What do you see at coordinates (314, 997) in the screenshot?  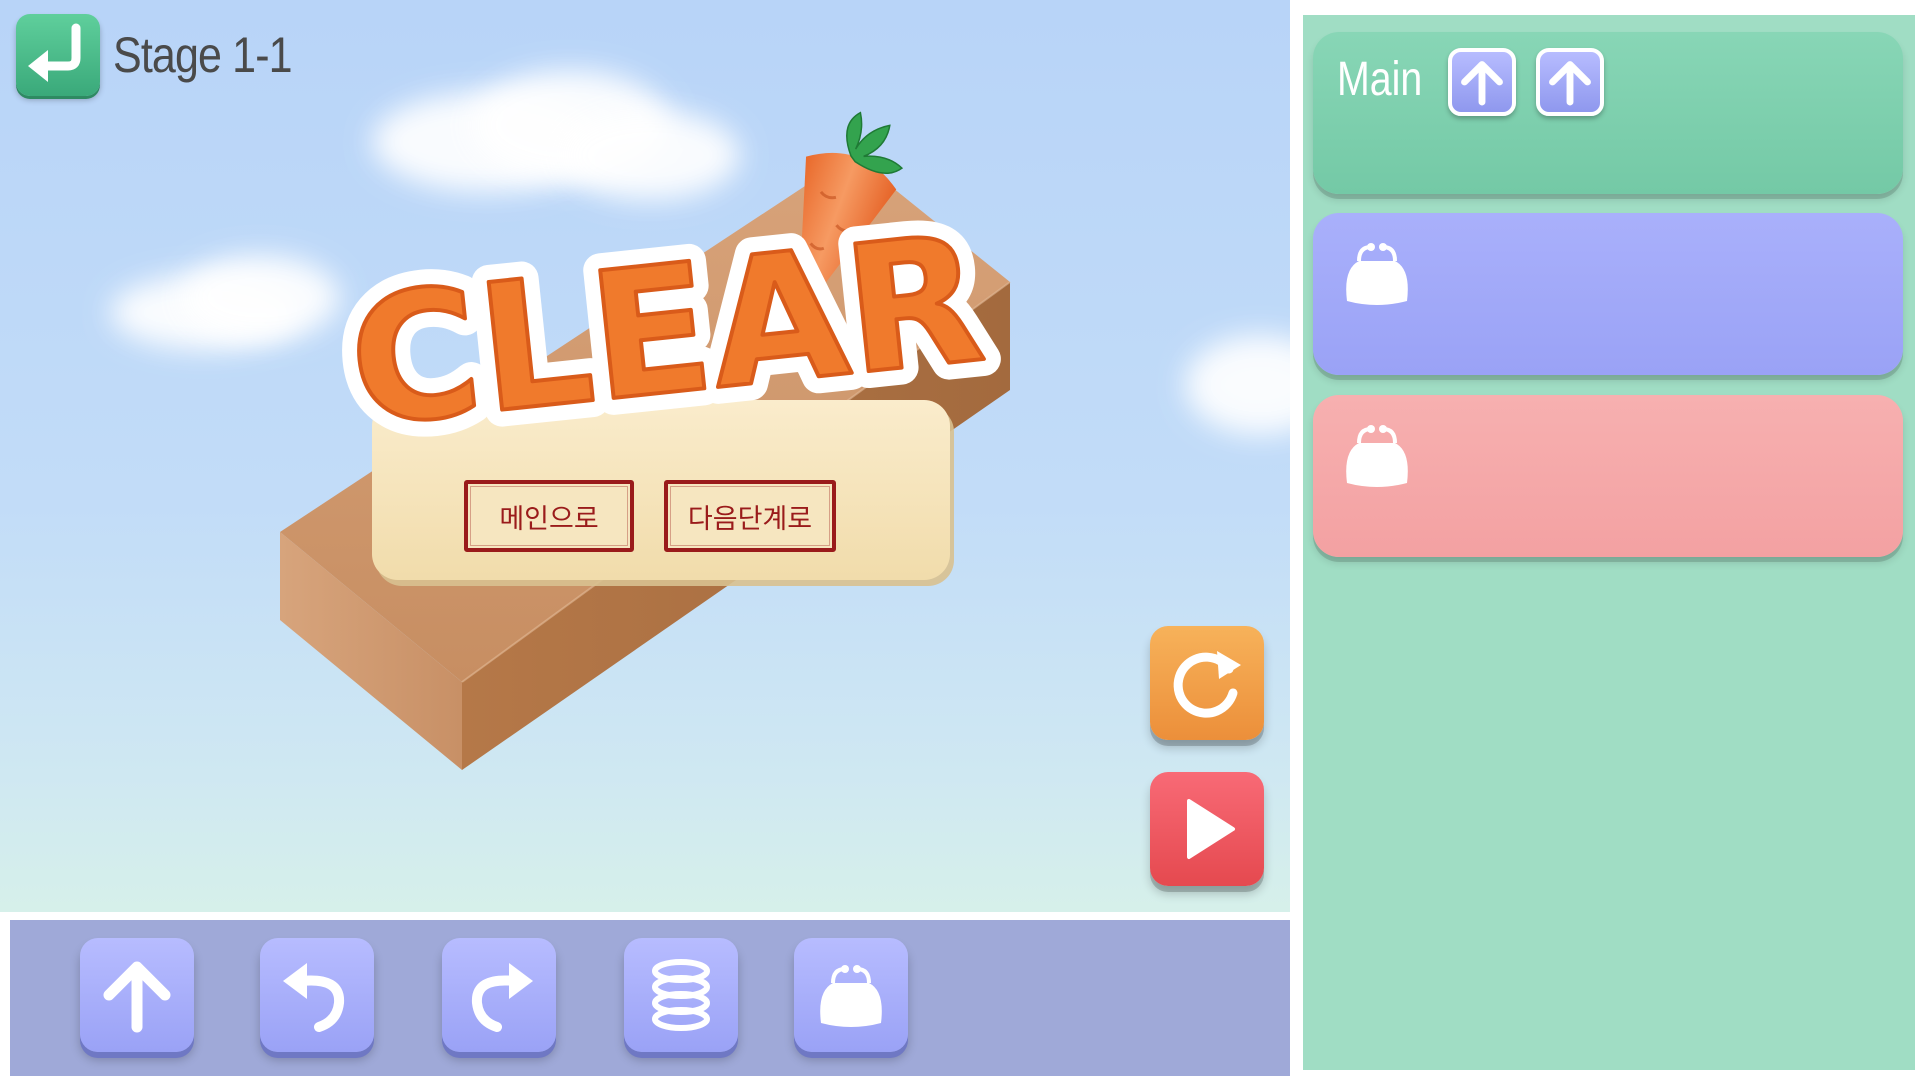 I see `turn-left-icon` at bounding box center [314, 997].